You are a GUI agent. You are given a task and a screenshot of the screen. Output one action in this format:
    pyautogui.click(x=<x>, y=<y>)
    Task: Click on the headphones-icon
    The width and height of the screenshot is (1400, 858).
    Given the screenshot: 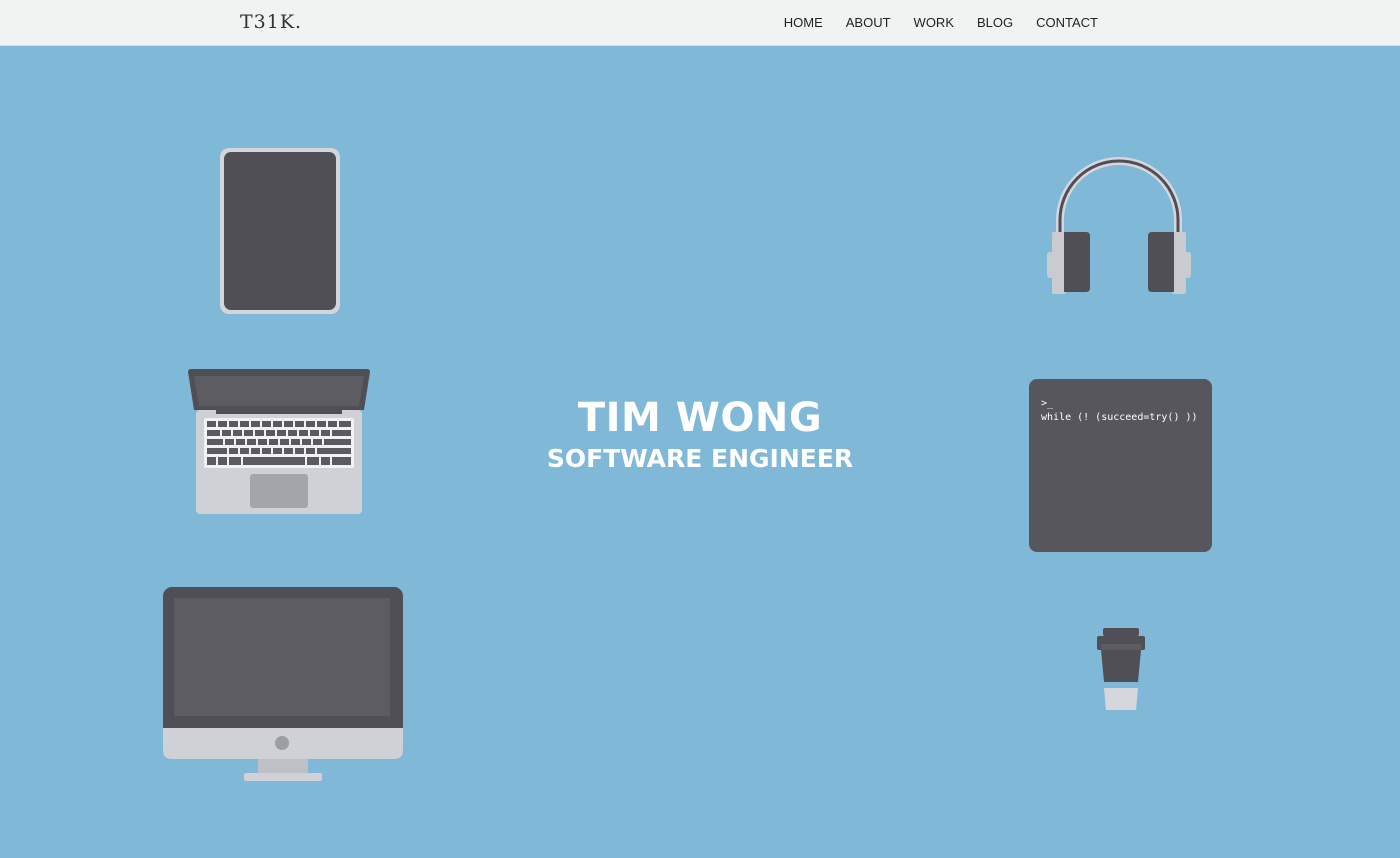 What is the action you would take?
    pyautogui.click(x=1119, y=225)
    